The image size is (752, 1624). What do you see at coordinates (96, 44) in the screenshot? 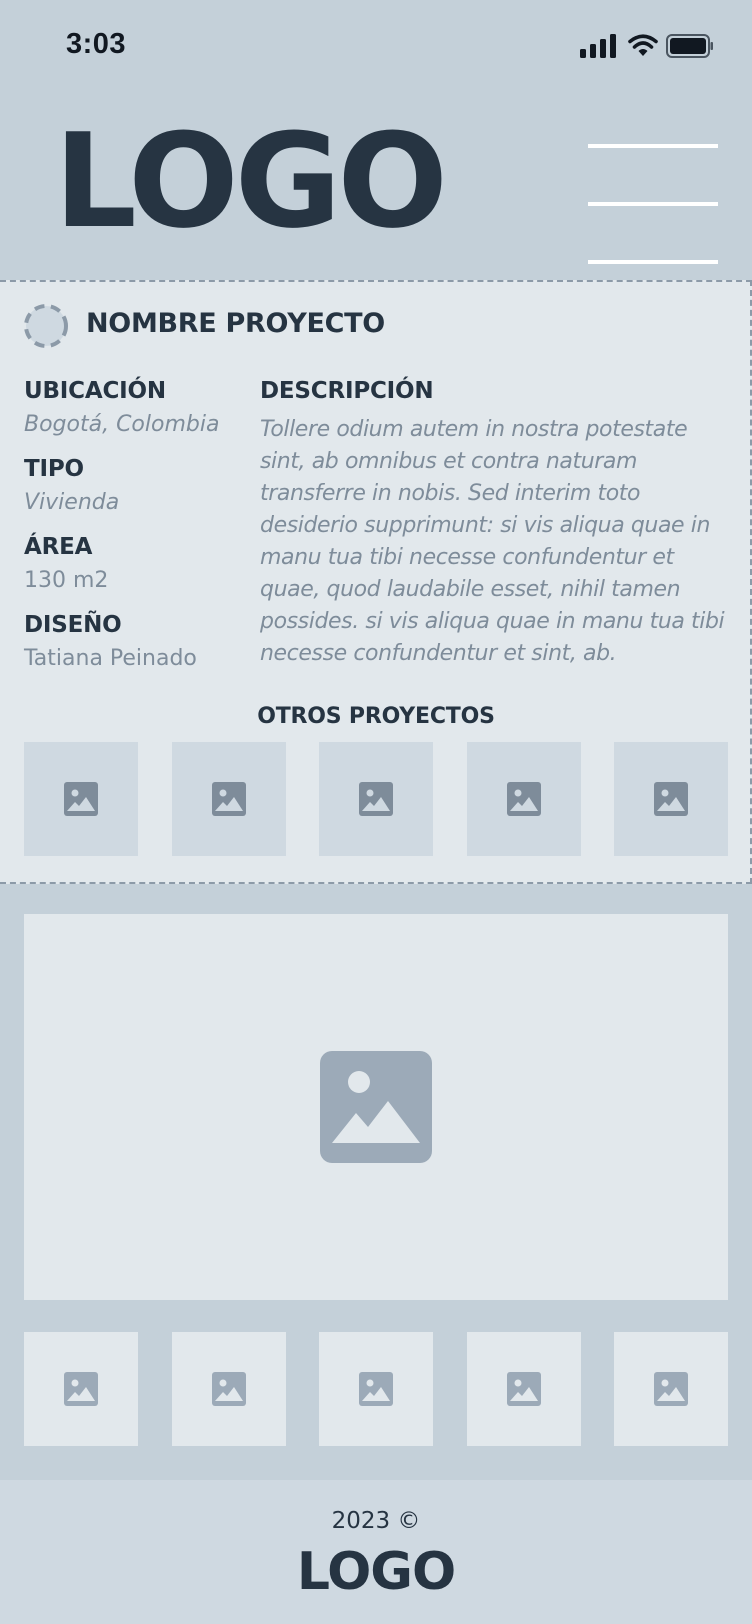
I see `status-time: 3:03` at bounding box center [96, 44].